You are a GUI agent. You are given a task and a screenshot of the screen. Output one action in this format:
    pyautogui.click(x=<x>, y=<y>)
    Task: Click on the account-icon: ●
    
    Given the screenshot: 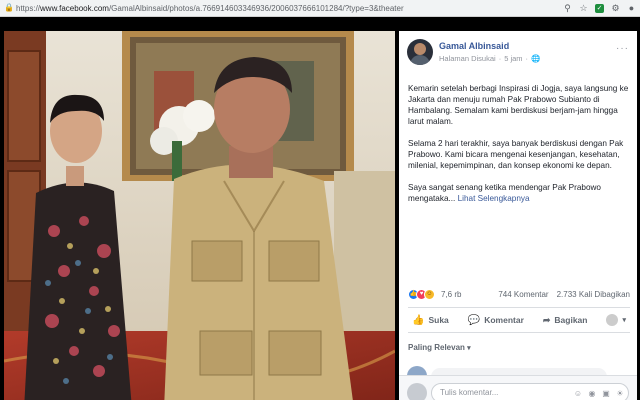 What is the action you would take?
    pyautogui.click(x=631, y=8)
    